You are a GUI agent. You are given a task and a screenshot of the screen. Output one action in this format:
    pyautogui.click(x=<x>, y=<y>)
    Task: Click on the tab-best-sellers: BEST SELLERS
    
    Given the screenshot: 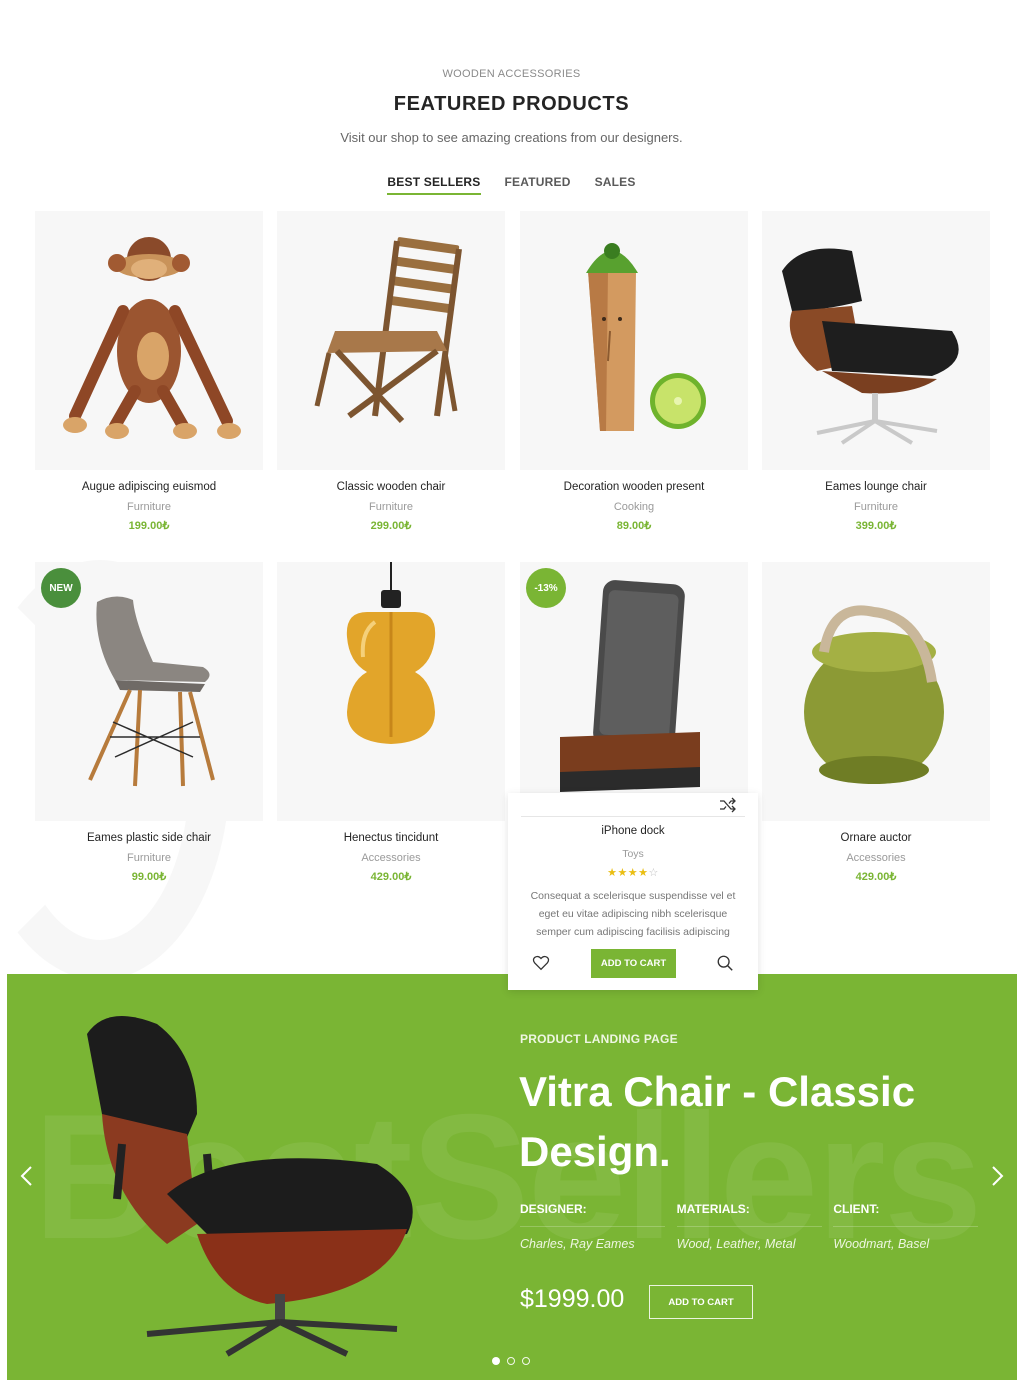 What is the action you would take?
    pyautogui.click(x=434, y=185)
    